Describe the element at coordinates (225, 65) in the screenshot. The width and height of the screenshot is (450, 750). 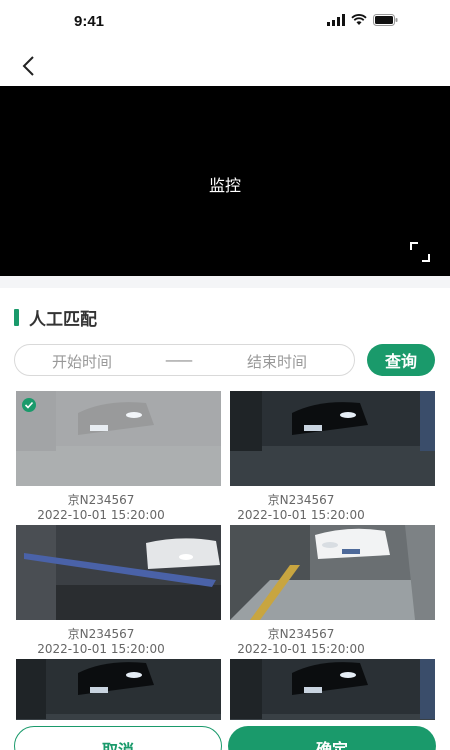
I see `nav-bar` at that location.